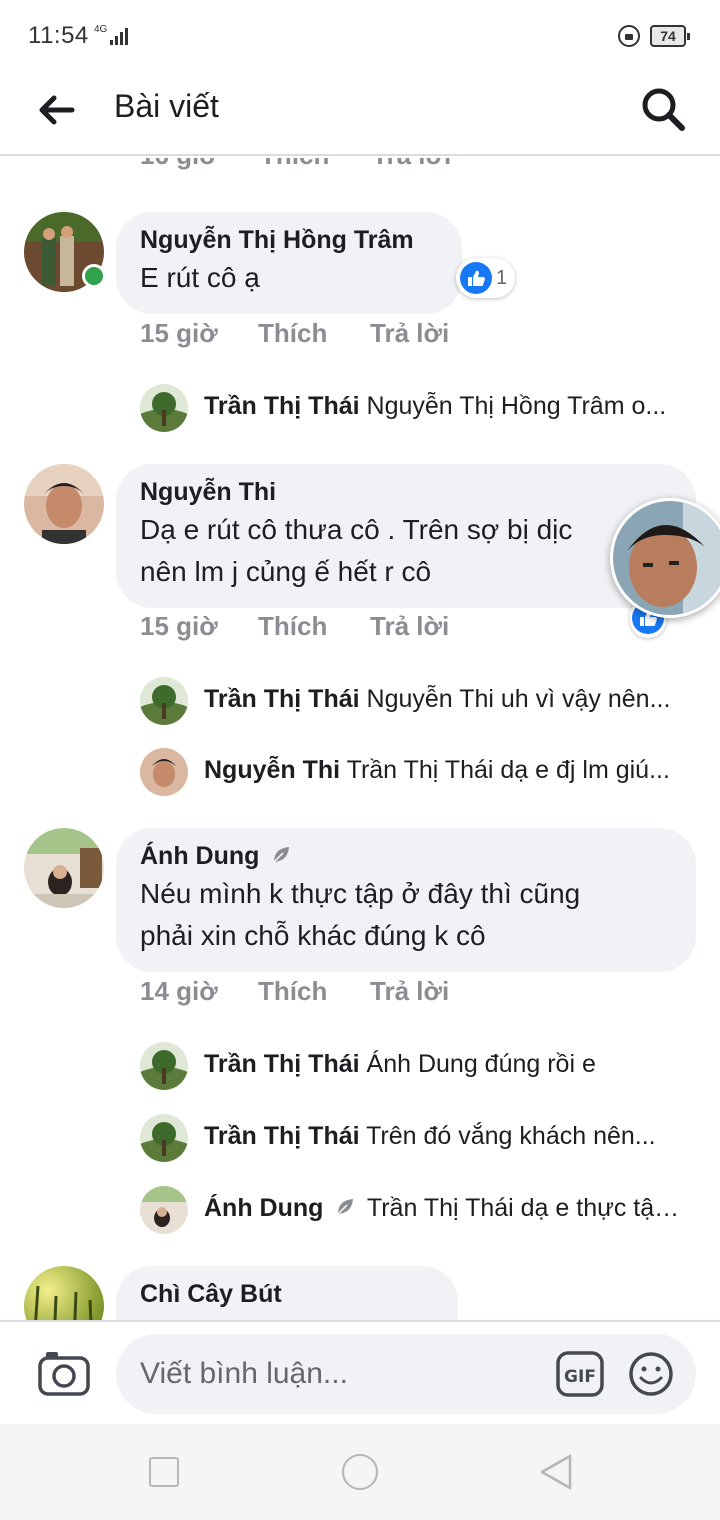  What do you see at coordinates (580, 1377) in the screenshot?
I see `gif-label: GIF` at bounding box center [580, 1377].